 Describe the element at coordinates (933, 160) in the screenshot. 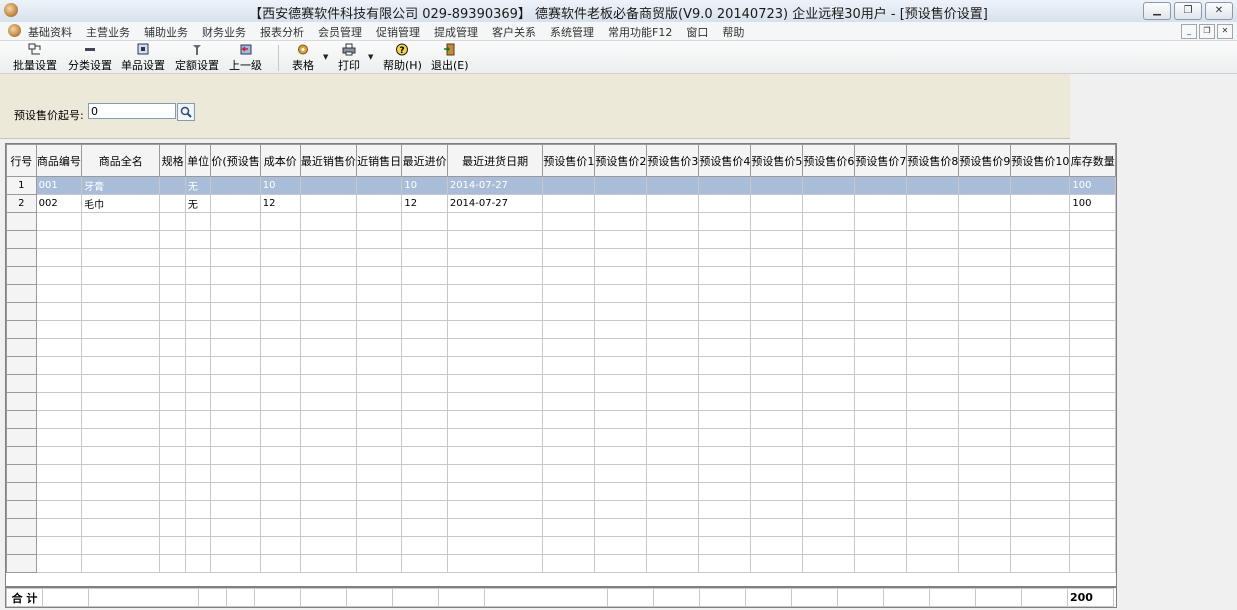

I see `column-header: 预设售价8` at that location.